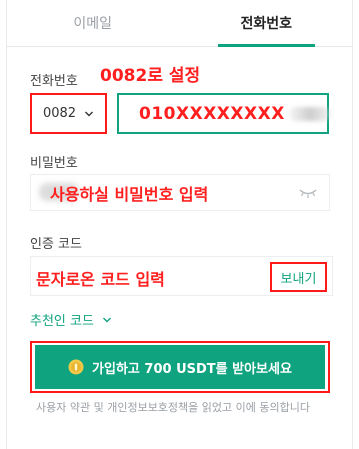  I want to click on eye-closed-icon, so click(308, 193).